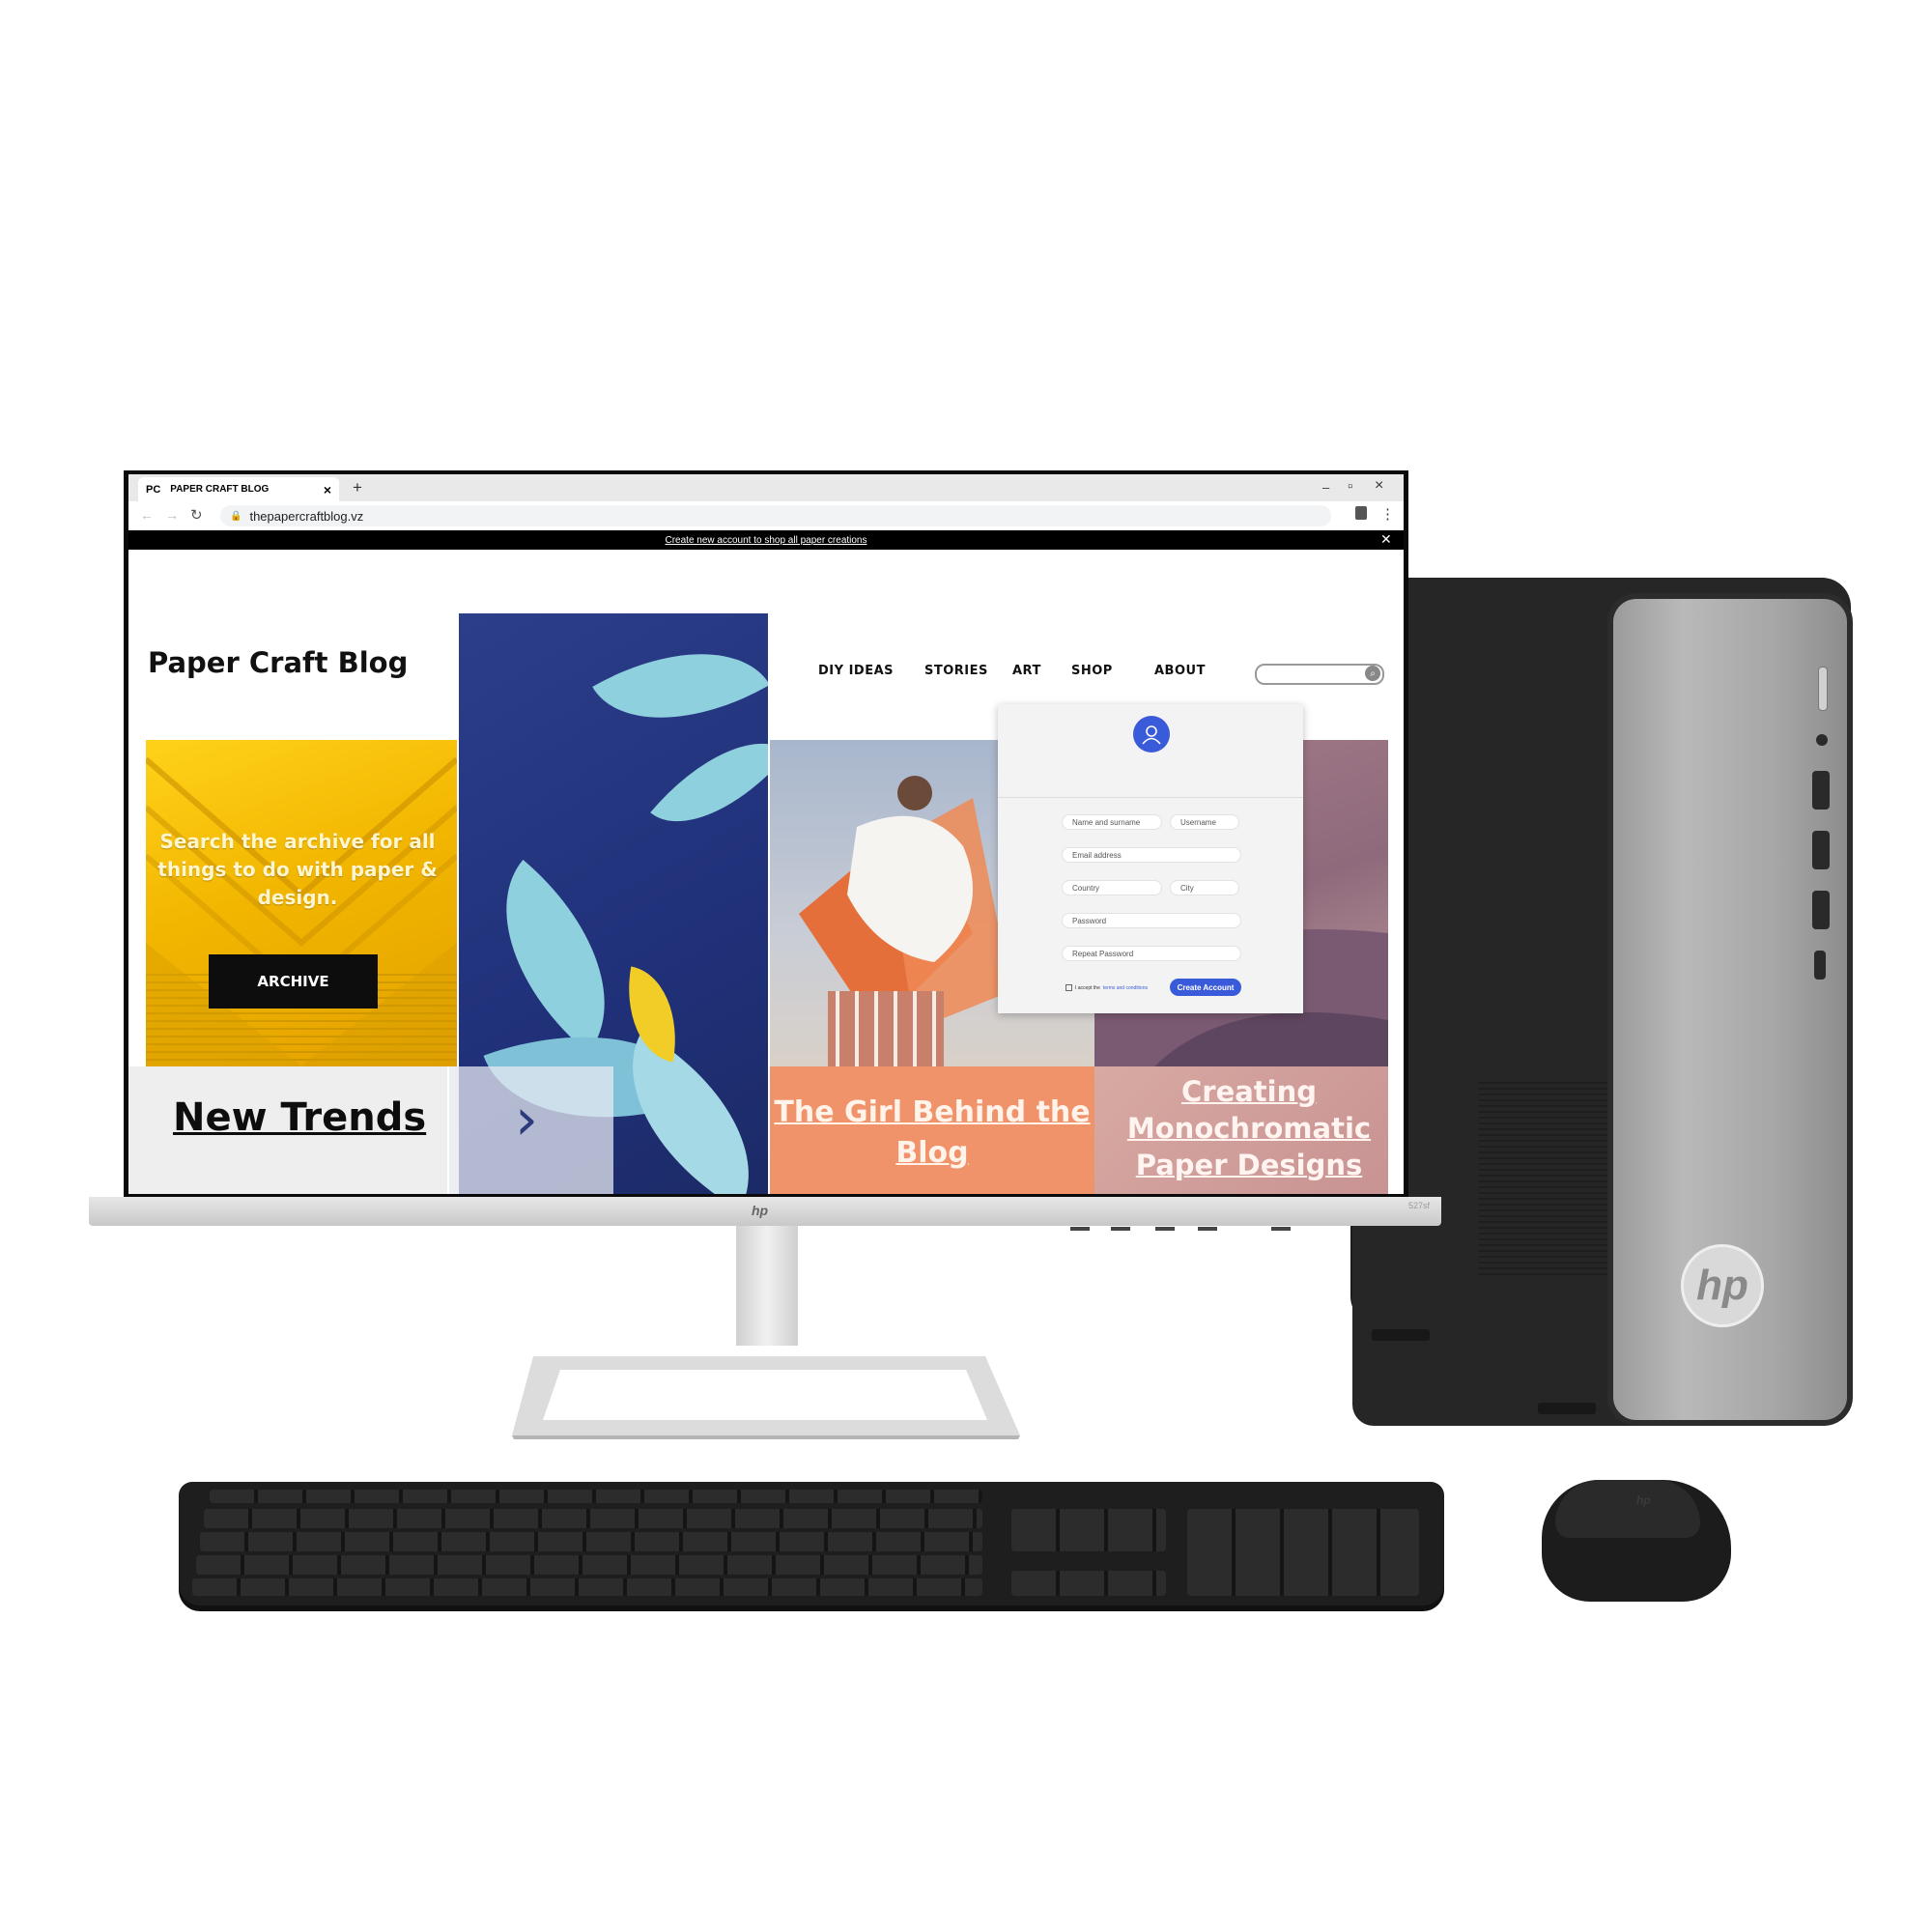 This screenshot has height=1932, width=1932. I want to click on tower-vent, so click(1545, 1178).